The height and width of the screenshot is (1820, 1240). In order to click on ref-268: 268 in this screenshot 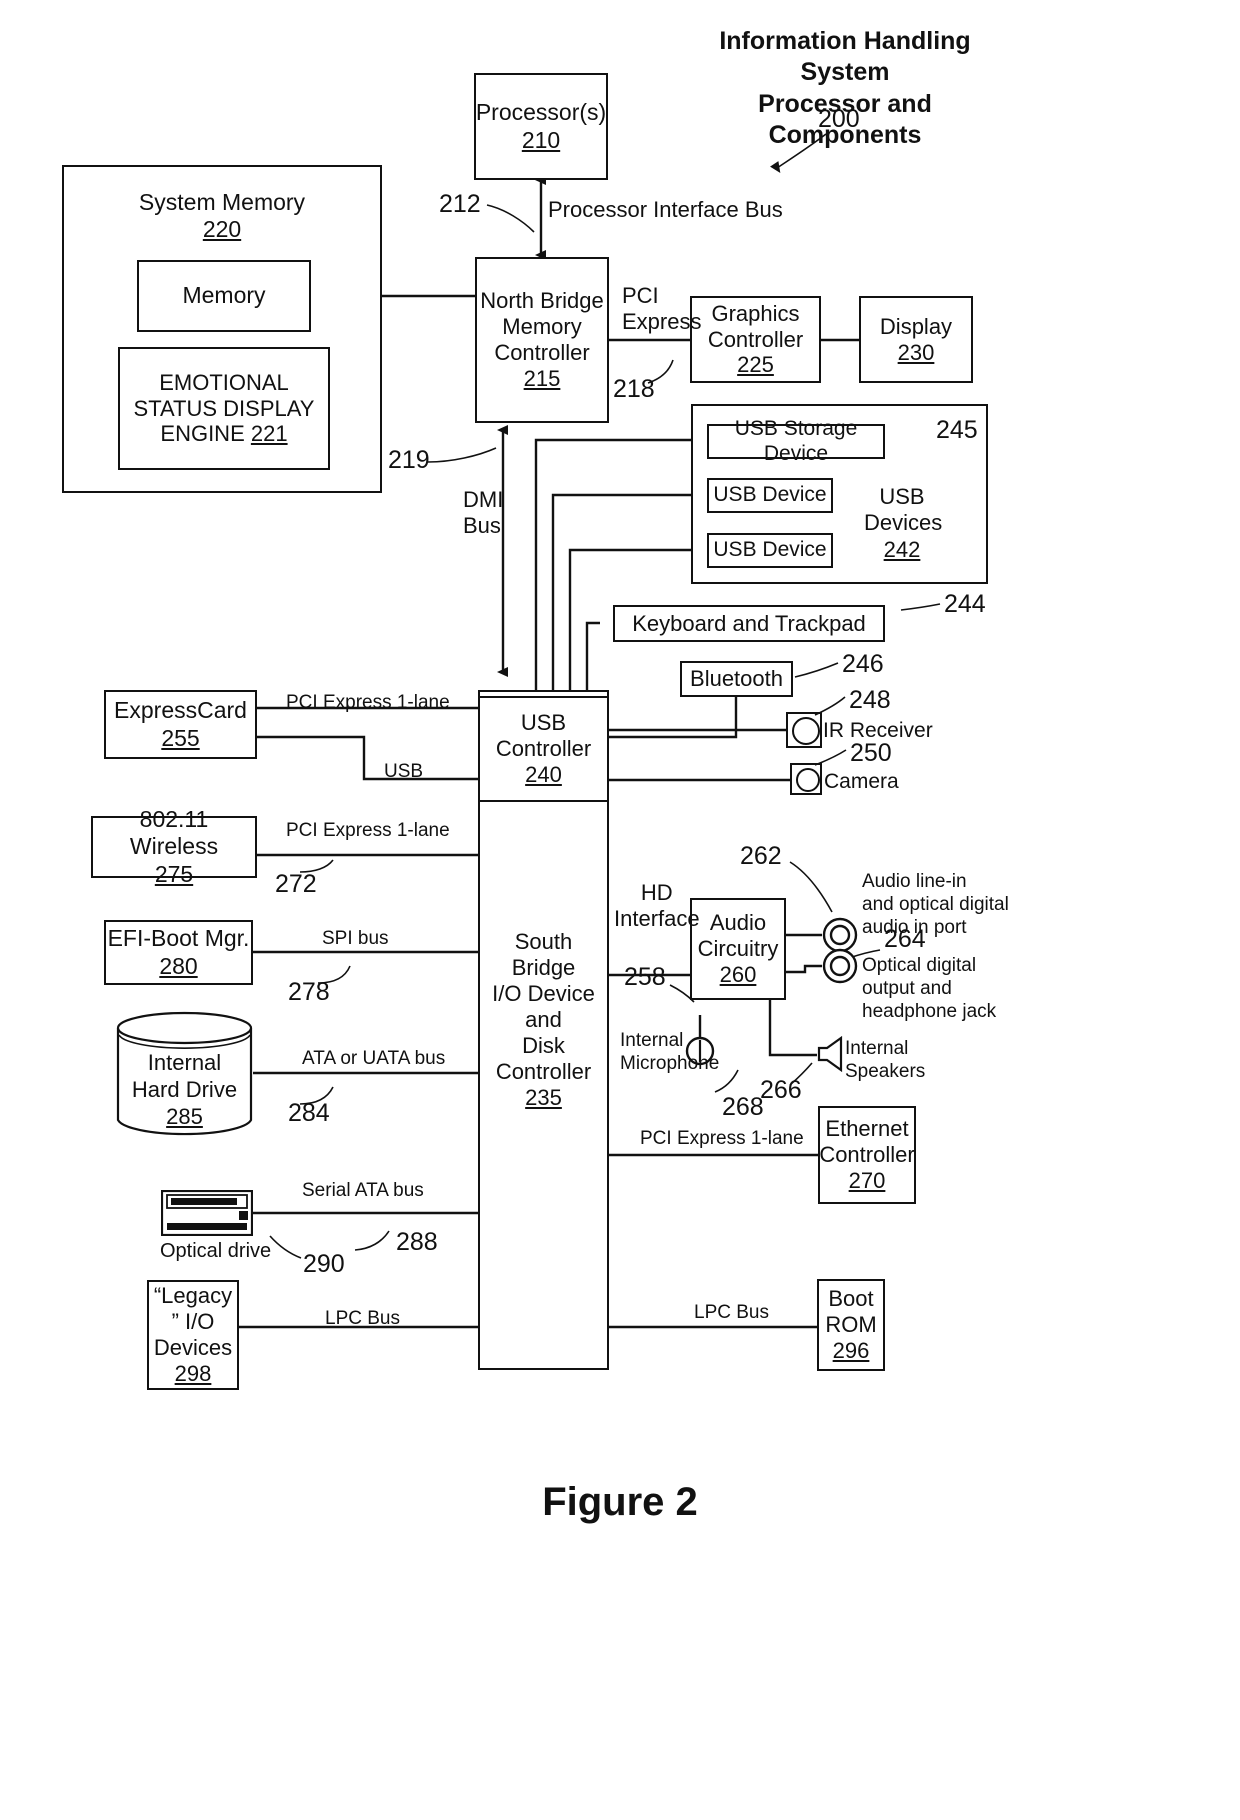, I will do `click(743, 1107)`.